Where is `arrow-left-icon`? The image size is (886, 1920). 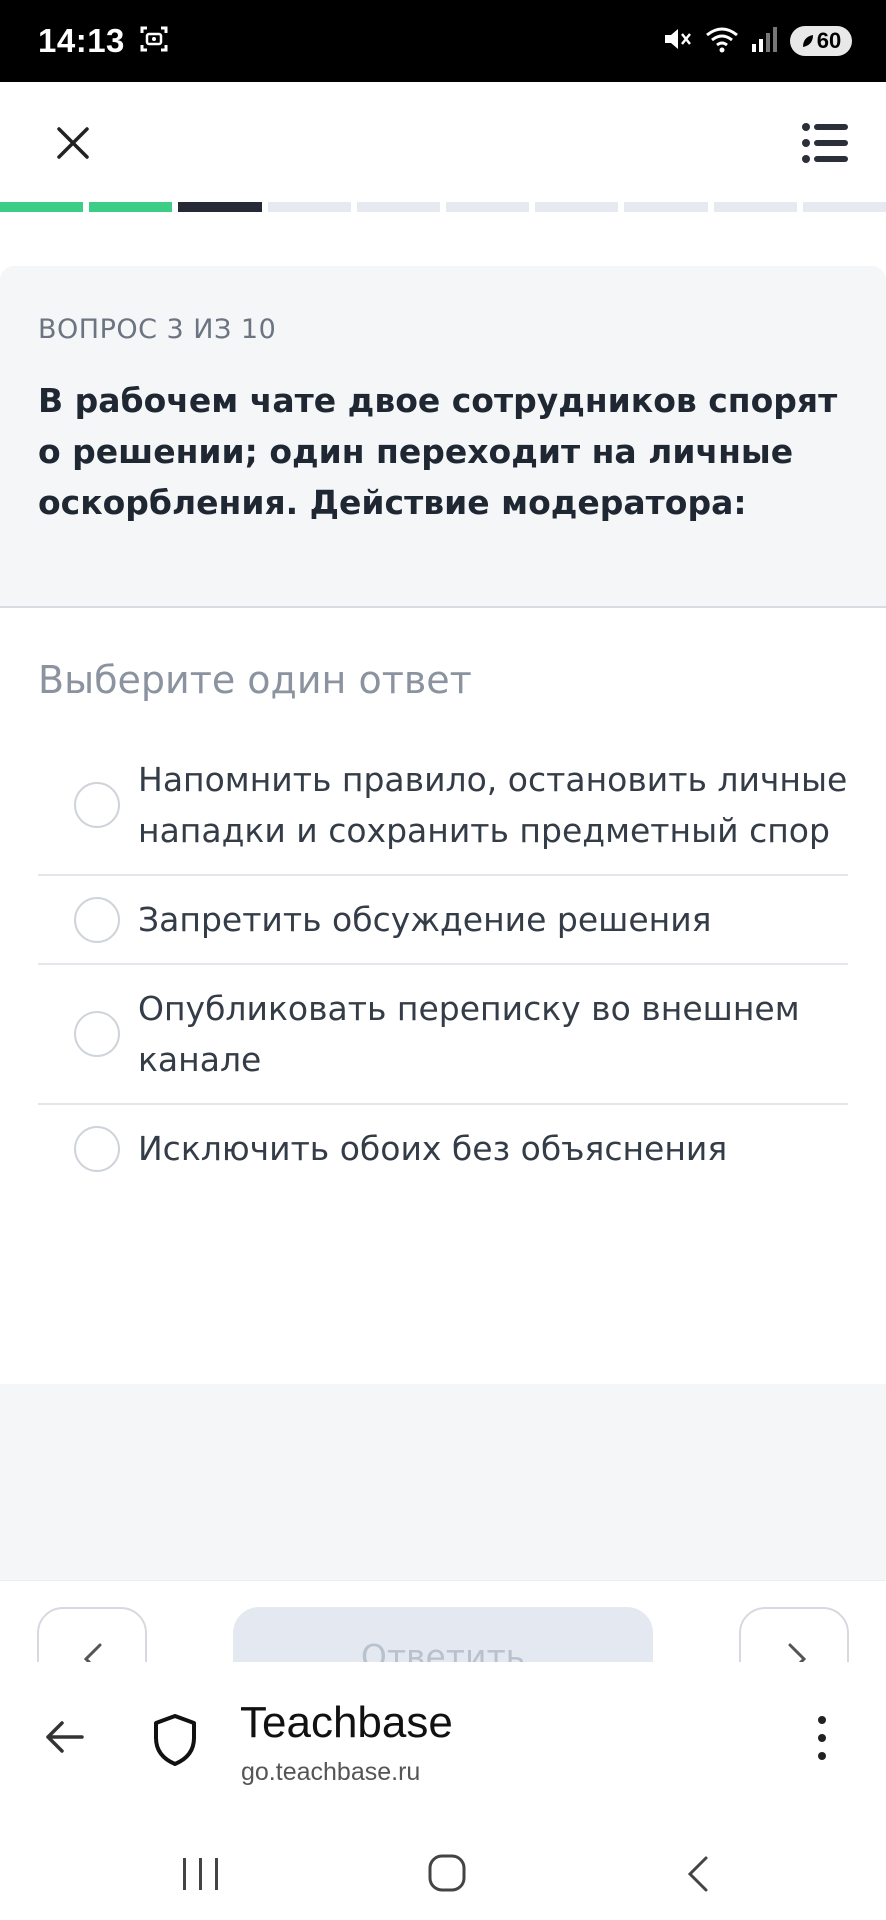
arrow-left-icon is located at coordinates (65, 1737).